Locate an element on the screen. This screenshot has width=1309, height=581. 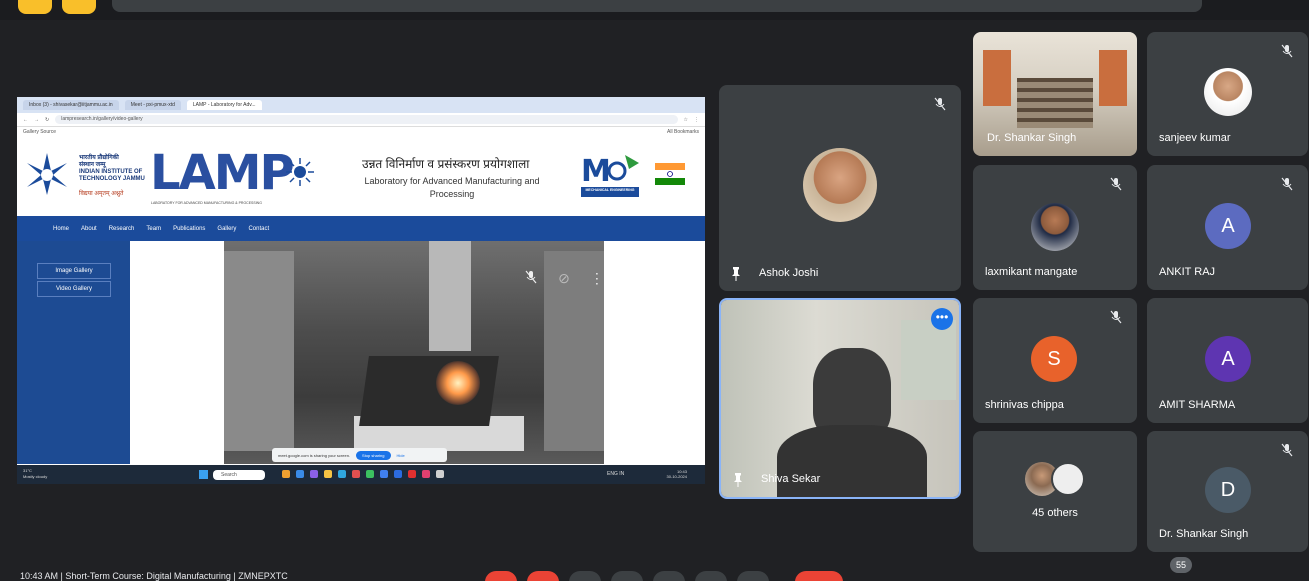
nav-about: About is located at coordinates (89, 229).